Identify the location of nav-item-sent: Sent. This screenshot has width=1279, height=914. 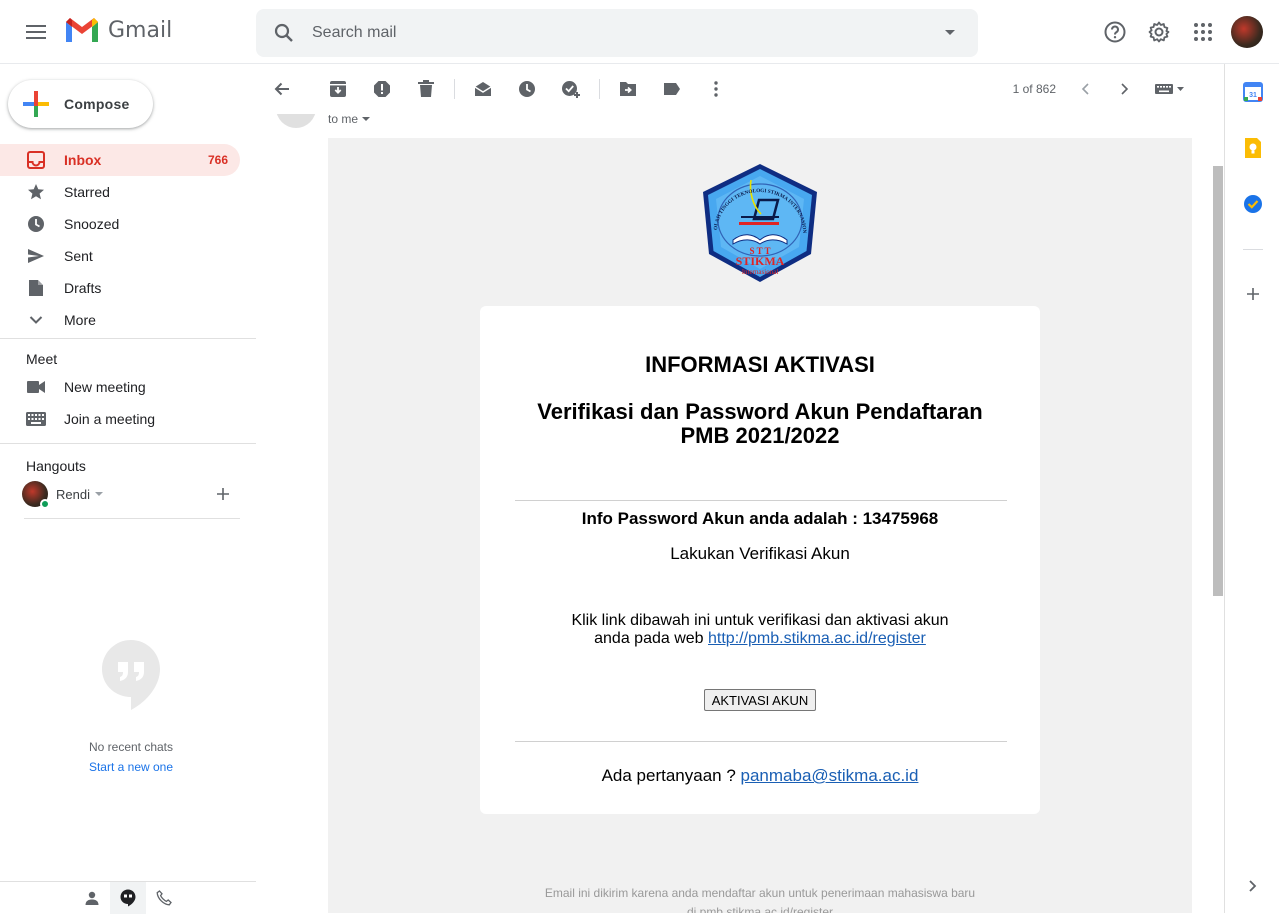
(120, 256).